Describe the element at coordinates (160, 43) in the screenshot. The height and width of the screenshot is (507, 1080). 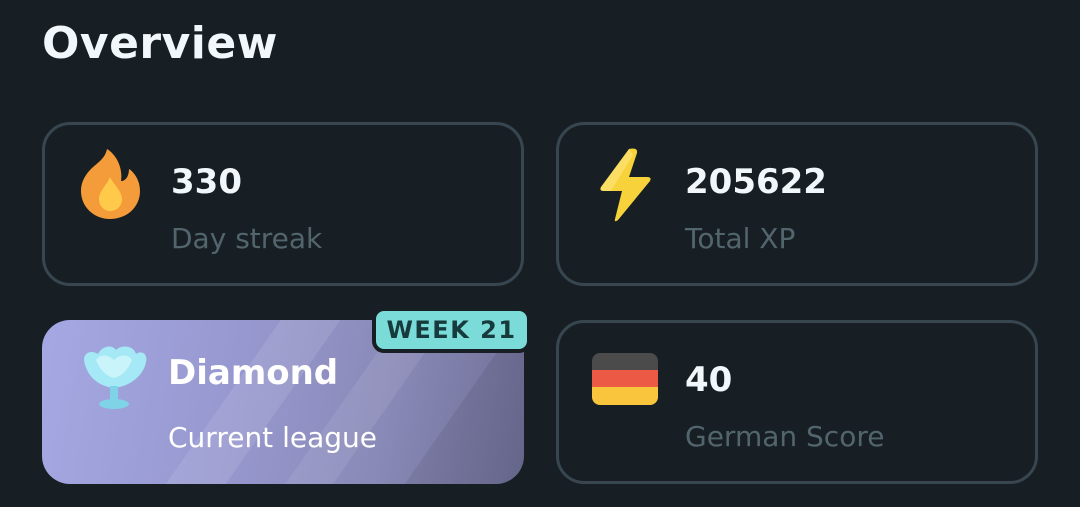
I see `page-title: Overview` at that location.